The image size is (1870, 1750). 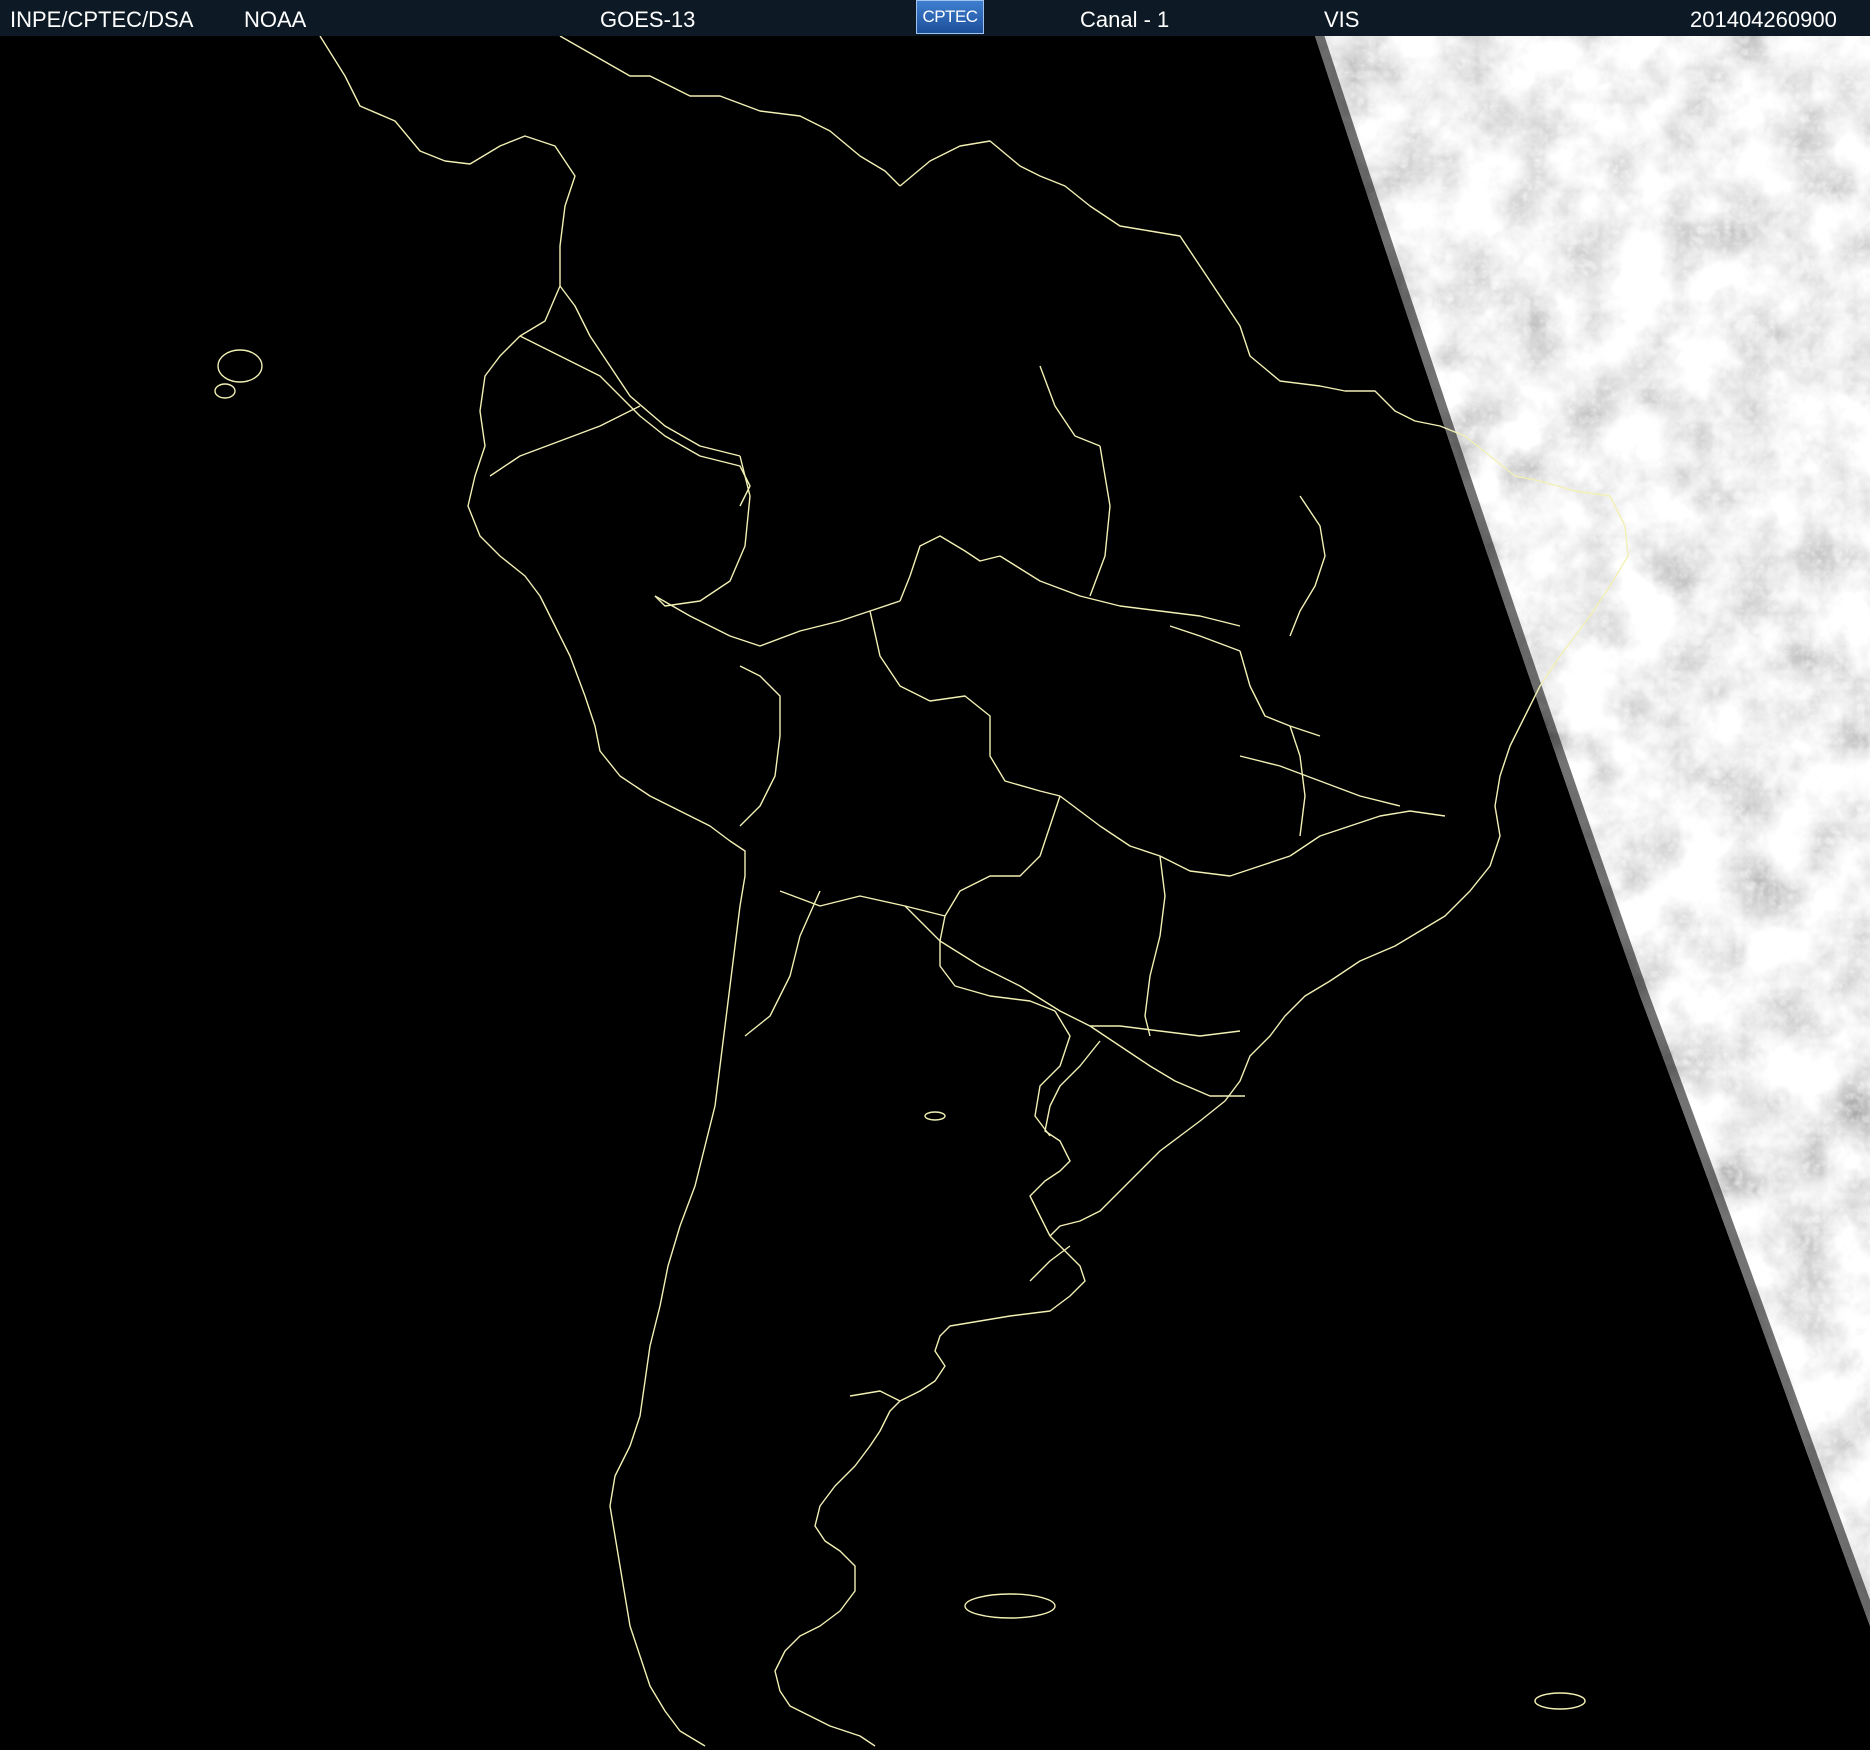 I want to click on band-label: VIS, so click(x=1342, y=19).